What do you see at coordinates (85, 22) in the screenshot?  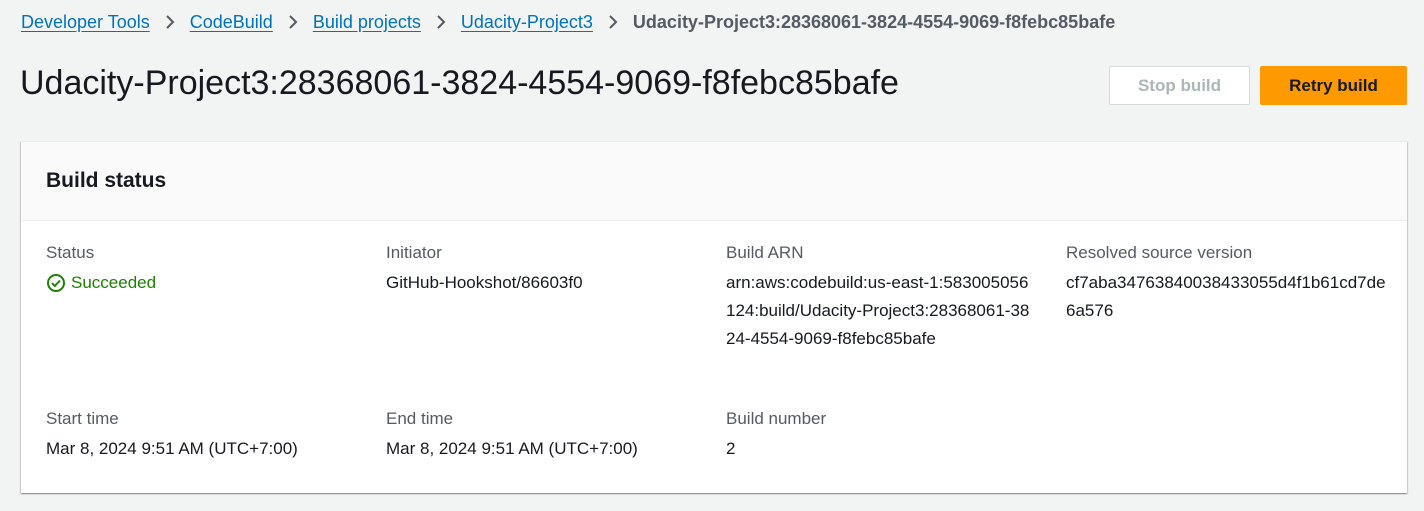 I see `breadcrumb-developer-tools: Developer Tools` at bounding box center [85, 22].